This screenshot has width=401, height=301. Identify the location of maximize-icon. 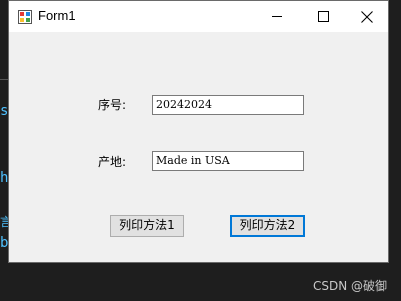
(323, 16).